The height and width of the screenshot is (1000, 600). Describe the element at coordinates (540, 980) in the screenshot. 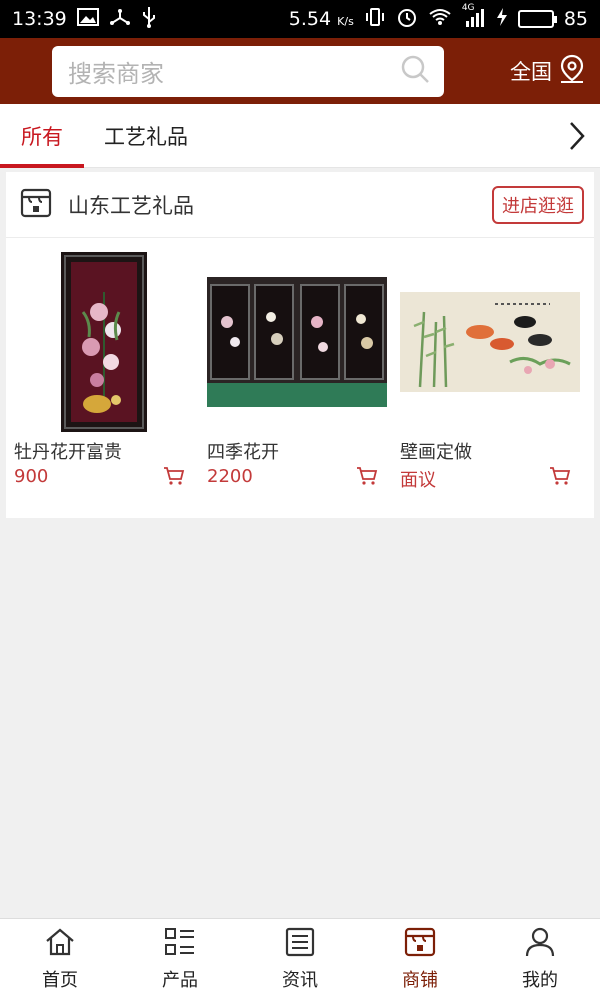

I see `nav-label: 我的` at that location.